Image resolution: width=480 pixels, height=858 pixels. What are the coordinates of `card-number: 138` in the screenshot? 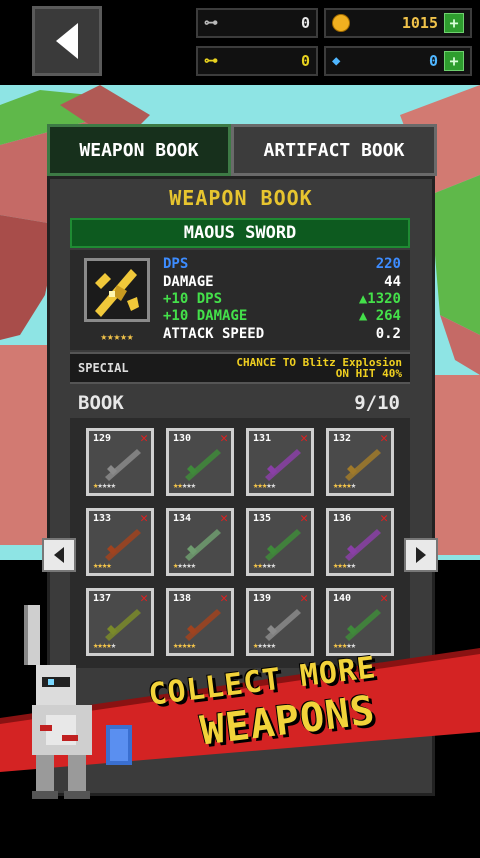 It's located at (182, 598).